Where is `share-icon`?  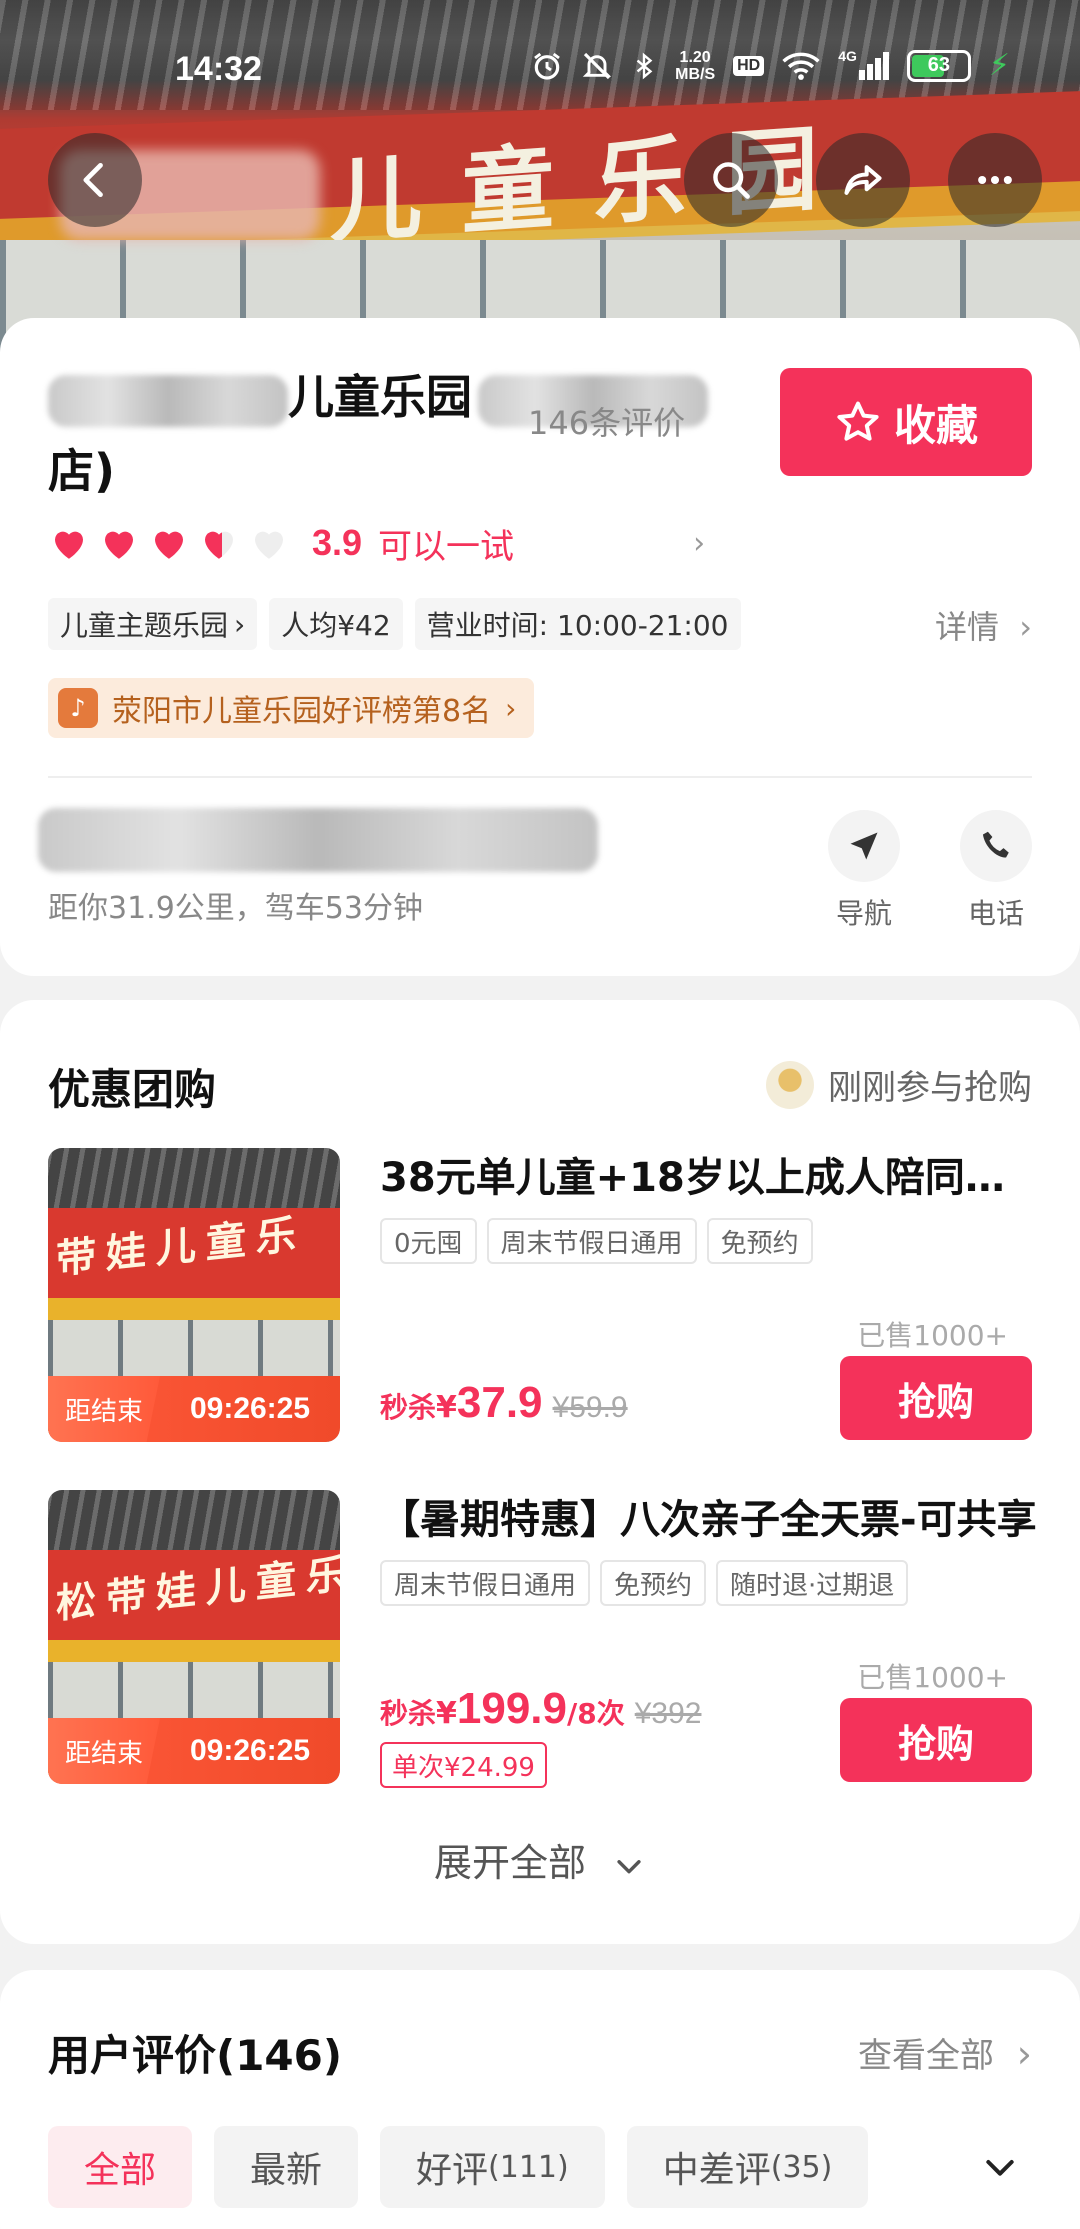 share-icon is located at coordinates (863, 180).